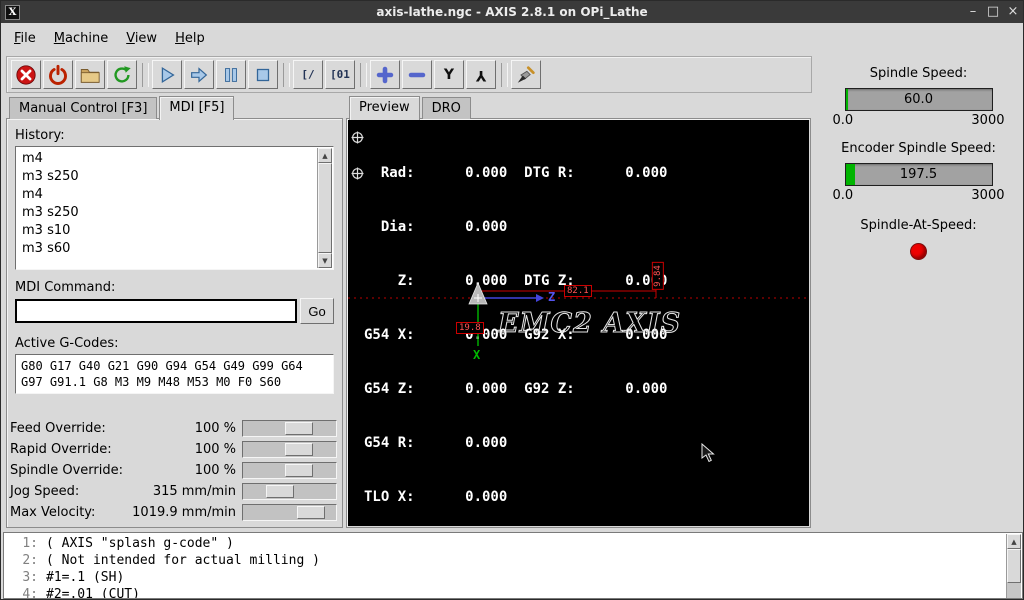 This screenshot has width=1024, height=600. I want to click on estop-button, so click(26, 74).